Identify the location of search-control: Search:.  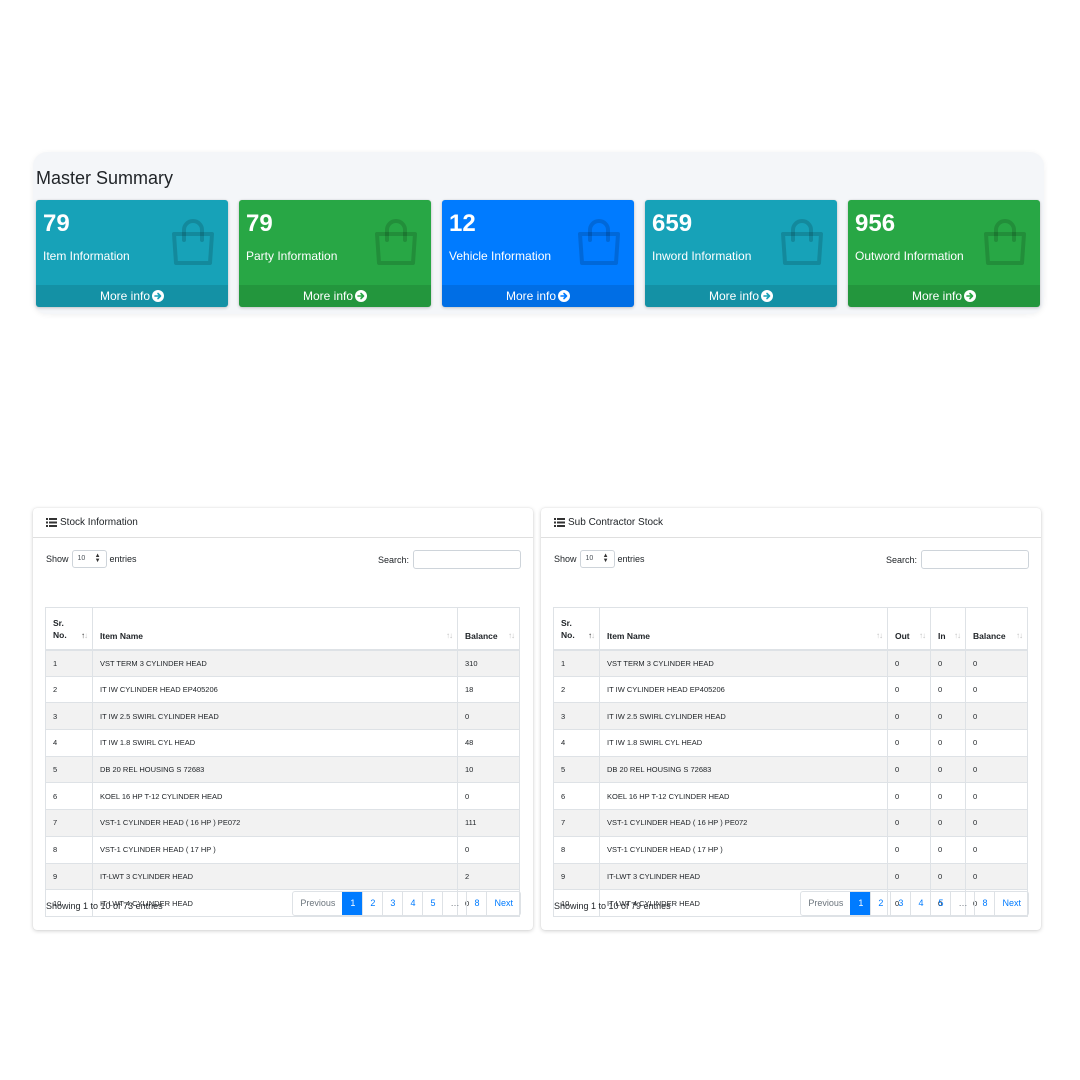
(449, 559).